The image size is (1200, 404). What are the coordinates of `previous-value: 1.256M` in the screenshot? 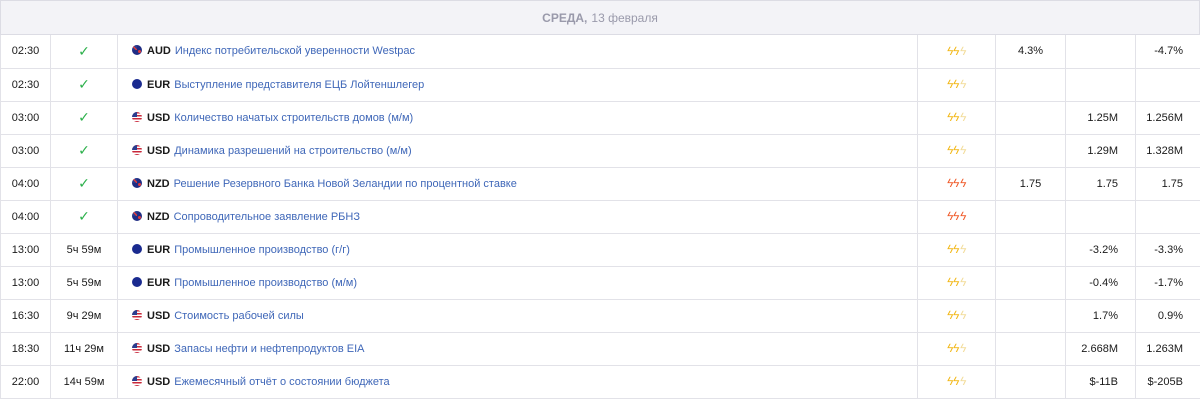 It's located at (1167, 118).